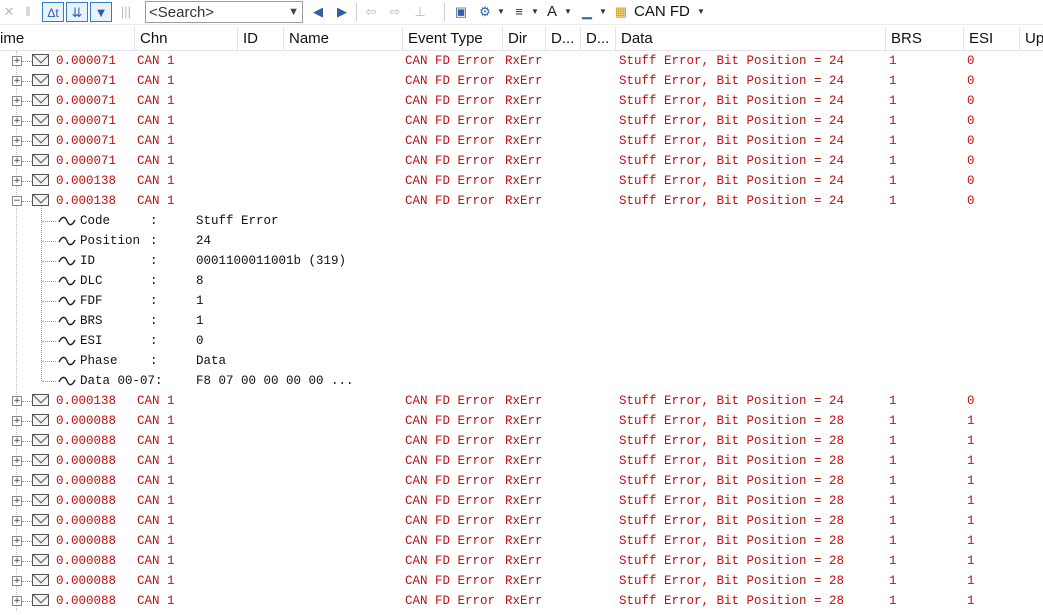  What do you see at coordinates (420, 12) in the screenshot?
I see `marker-icon: ⊥` at bounding box center [420, 12].